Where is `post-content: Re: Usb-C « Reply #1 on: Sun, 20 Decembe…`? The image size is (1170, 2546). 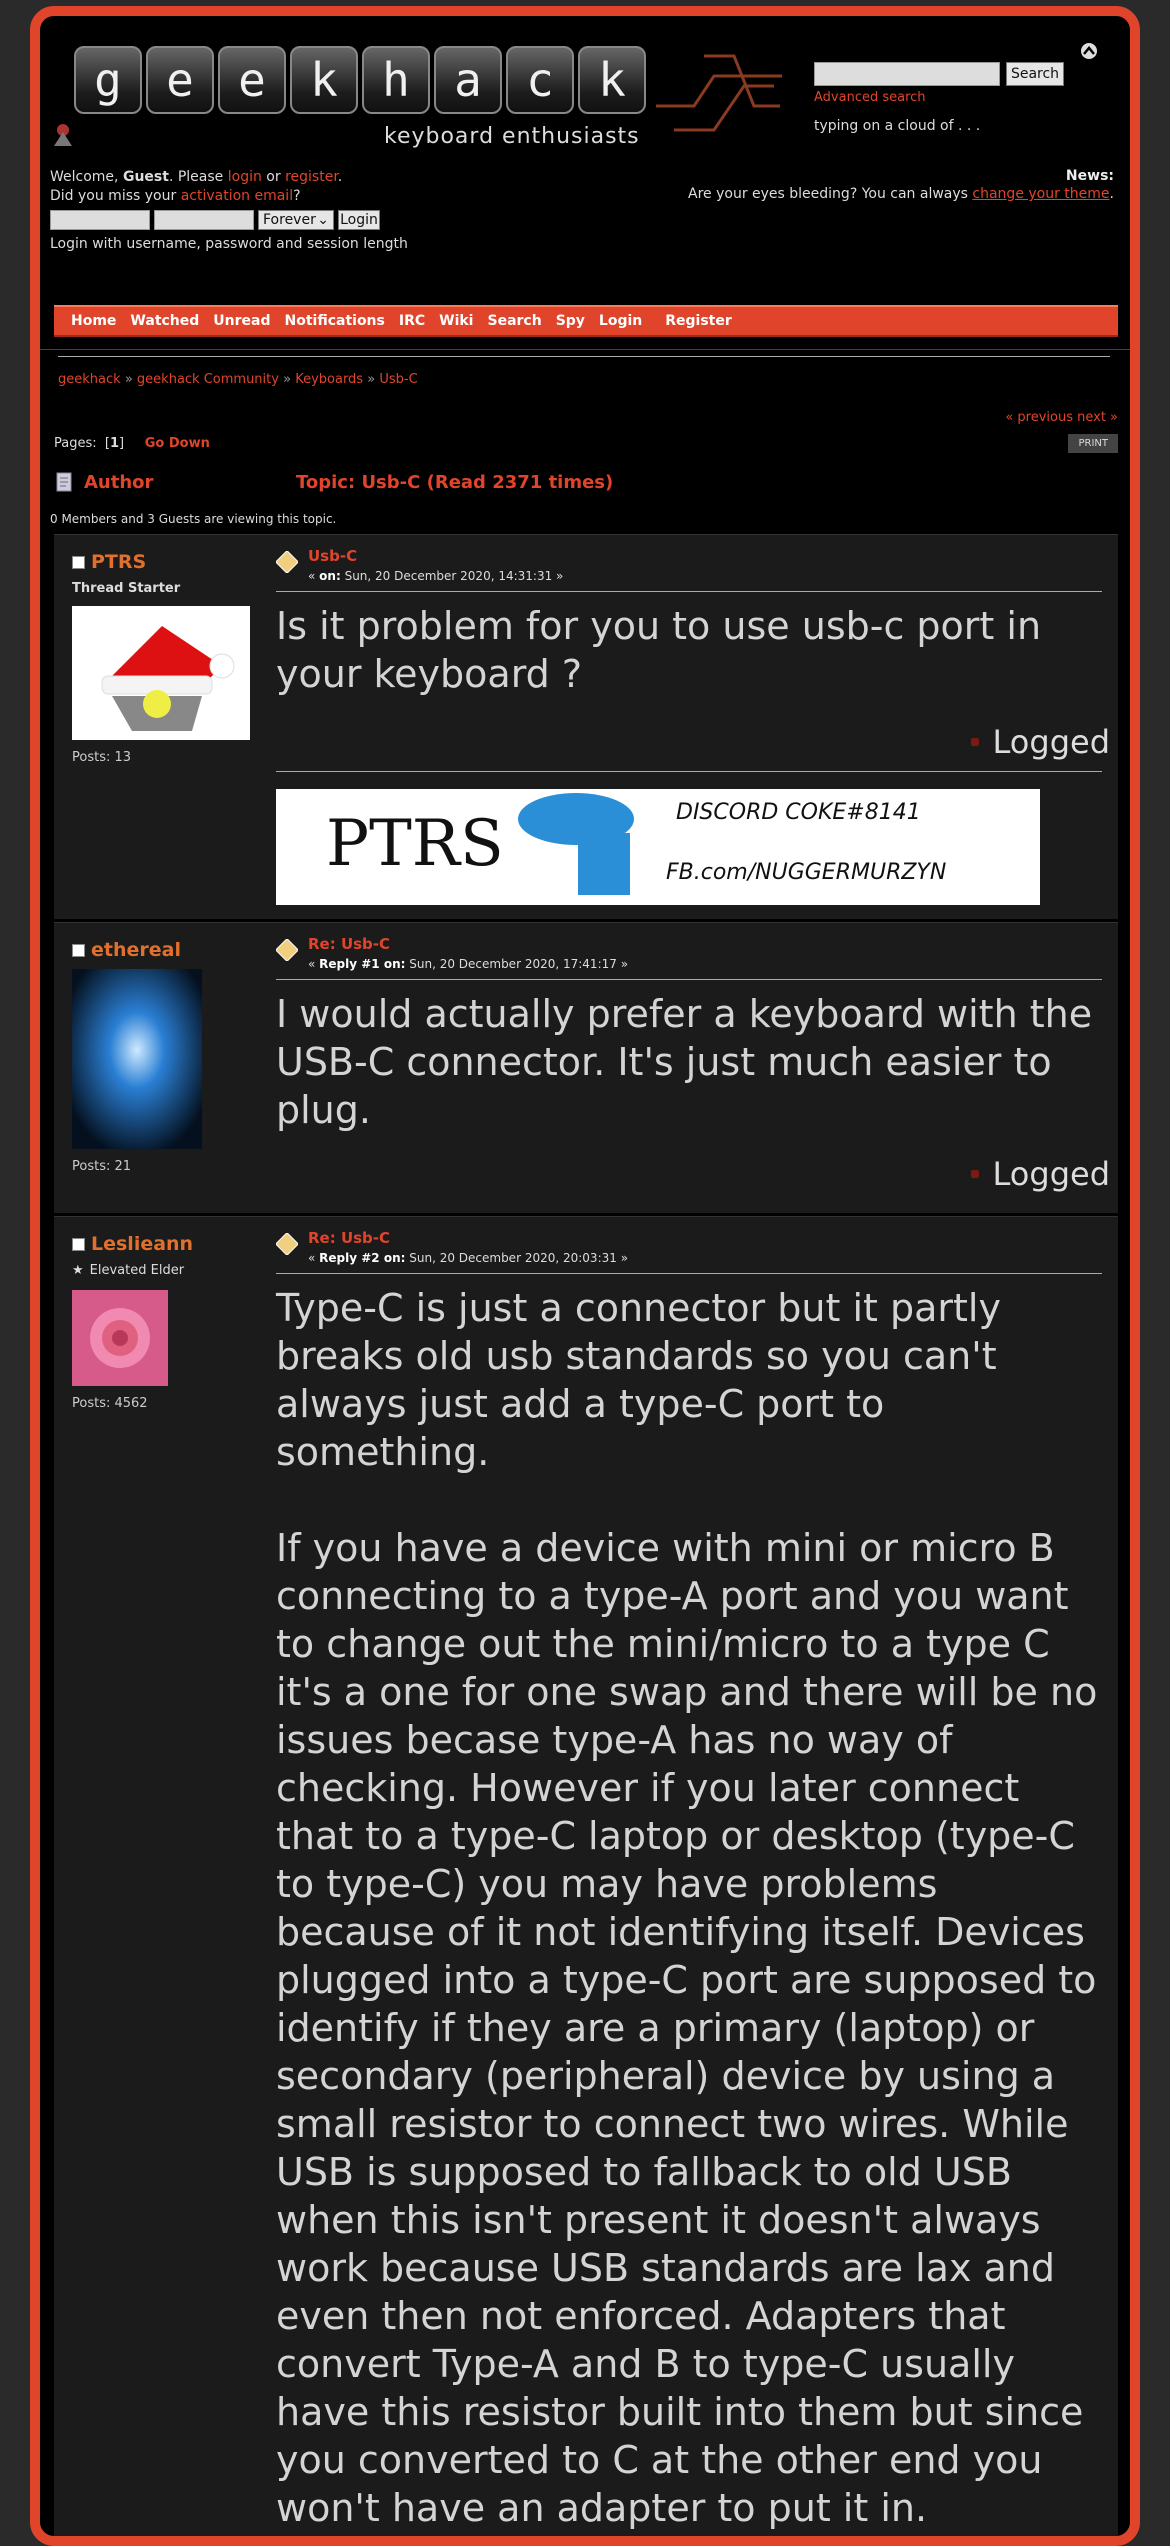 post-content: Re: Usb-C « Reply #1 on: Sun, 20 Decembe… is located at coordinates (689, 1034).